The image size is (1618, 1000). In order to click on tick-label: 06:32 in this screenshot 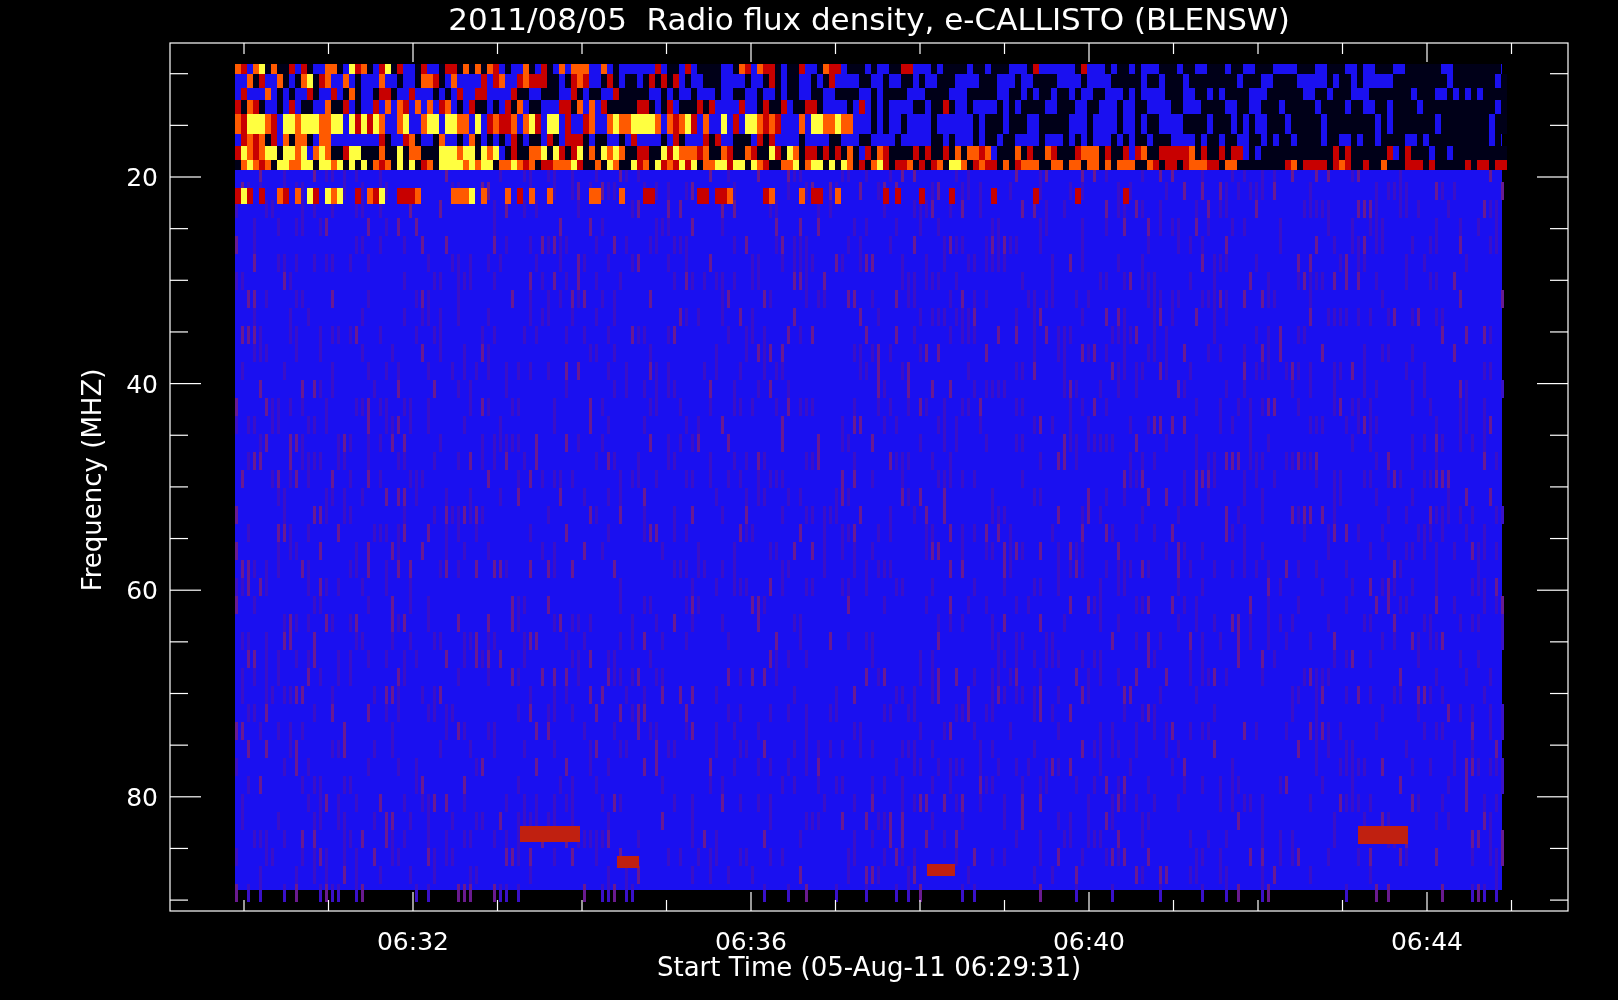, I will do `click(413, 941)`.